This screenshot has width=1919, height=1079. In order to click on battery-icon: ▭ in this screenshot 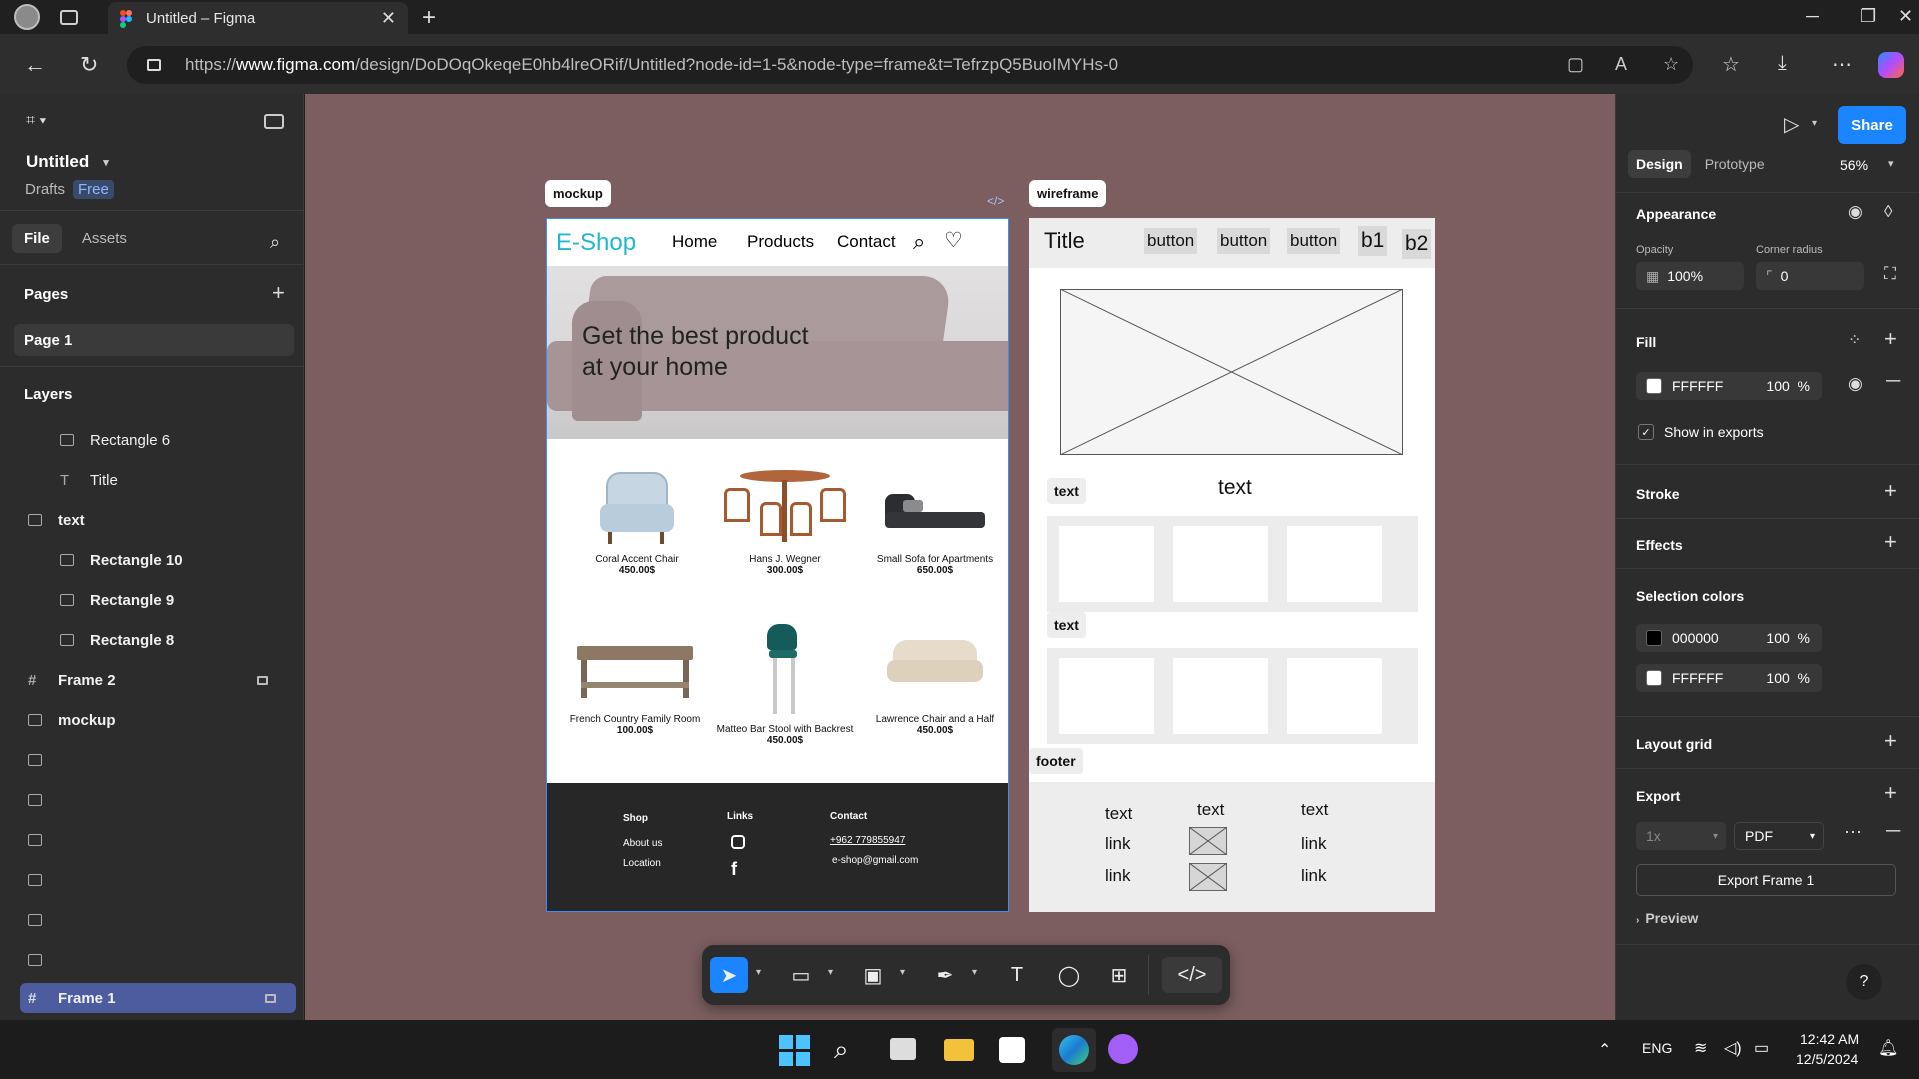, I will do `click(1761, 1048)`.